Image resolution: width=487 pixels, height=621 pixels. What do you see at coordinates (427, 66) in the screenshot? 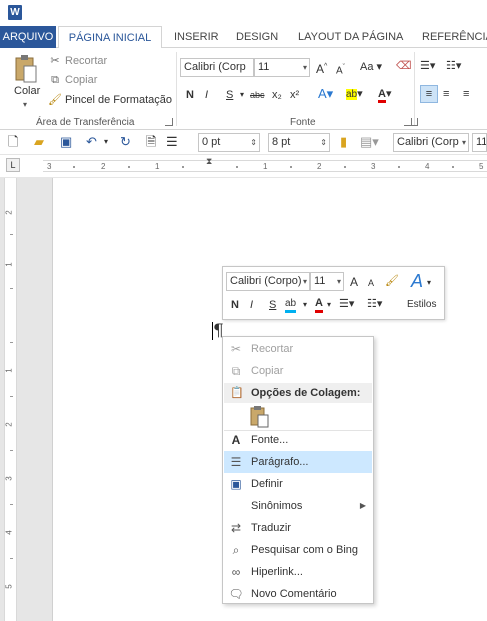
I see `bullets-icon: ☰▾` at bounding box center [427, 66].